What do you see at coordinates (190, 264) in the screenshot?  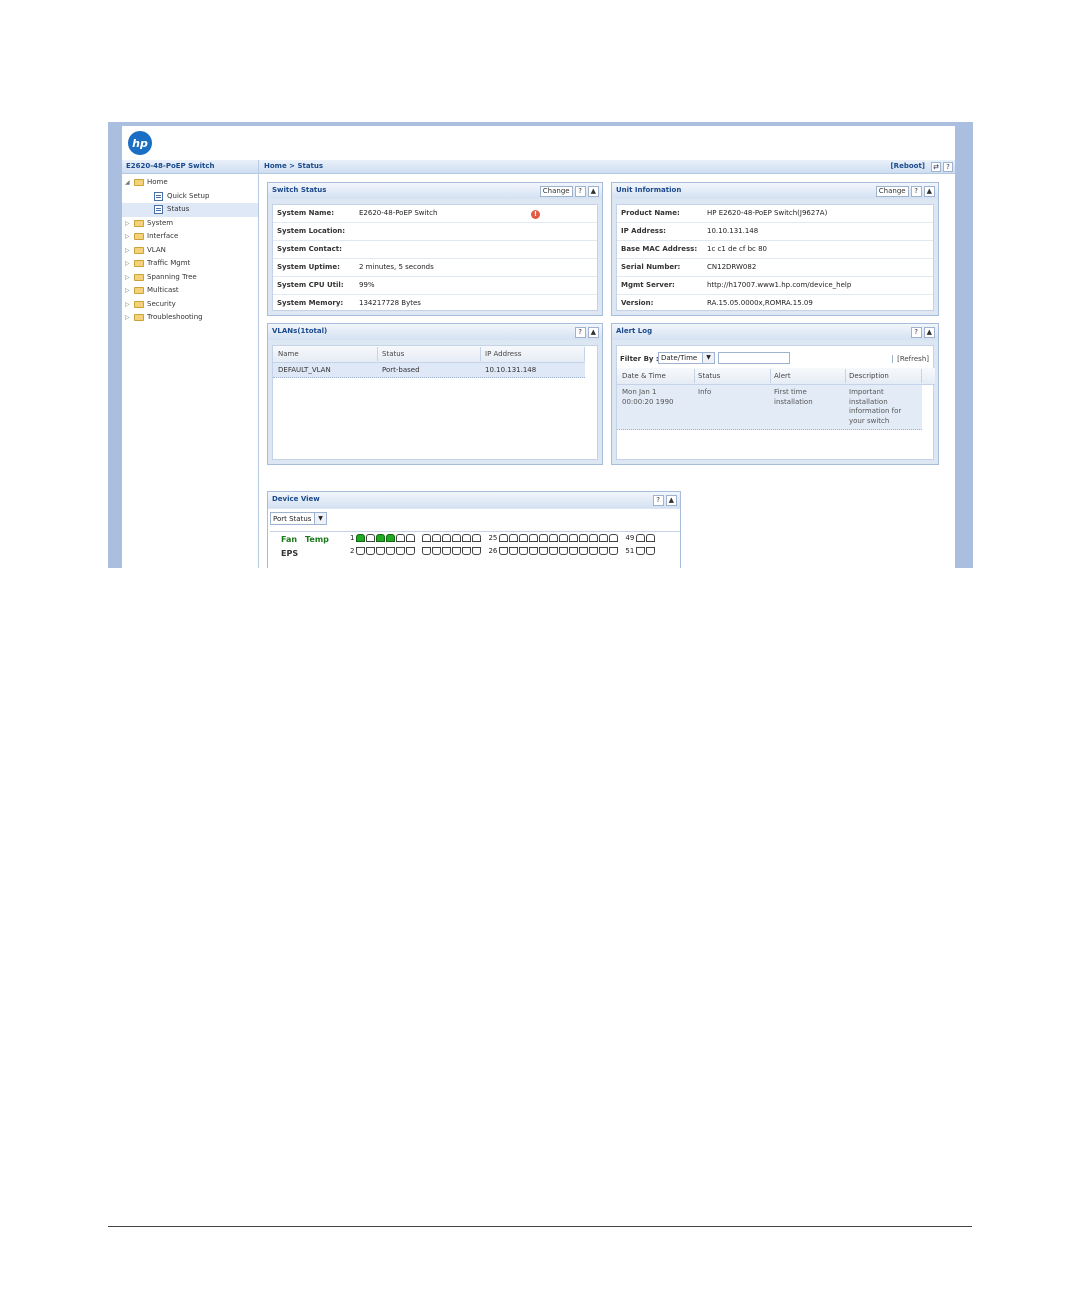 I see `sidebar-item-traffic-mgmt: ▷ Traffic Mgmt` at bounding box center [190, 264].